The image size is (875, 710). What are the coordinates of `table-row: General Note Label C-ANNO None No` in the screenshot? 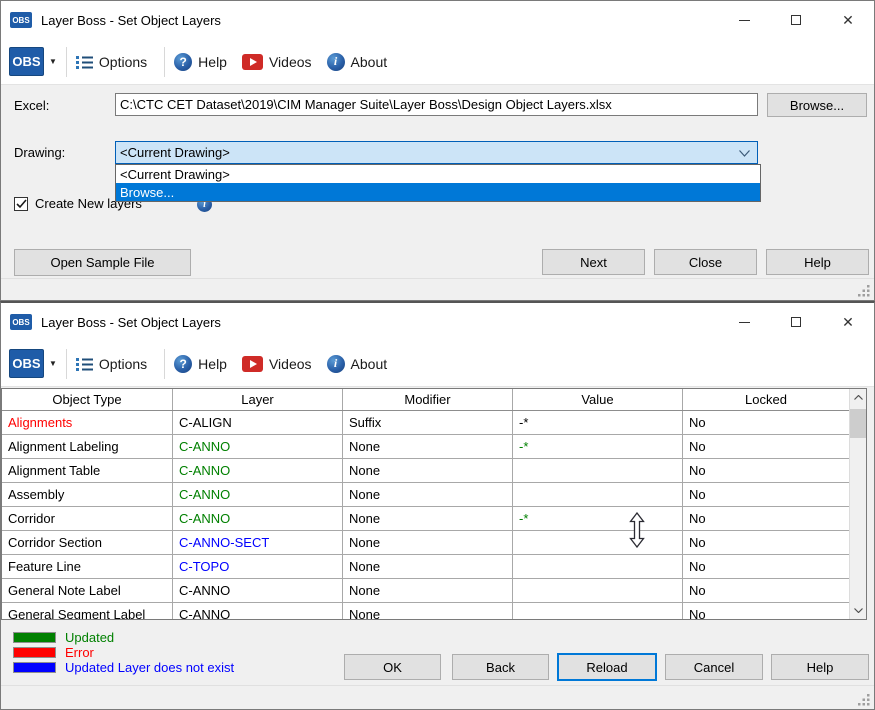 It's located at (425, 591).